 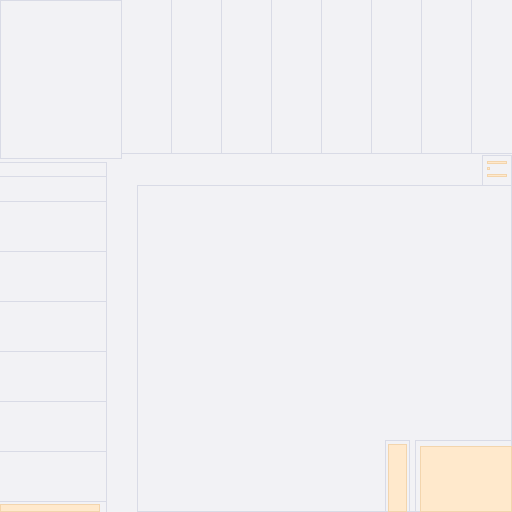 What do you see at coordinates (488, 168) in the screenshot?
I see `top-right-widget-dot` at bounding box center [488, 168].